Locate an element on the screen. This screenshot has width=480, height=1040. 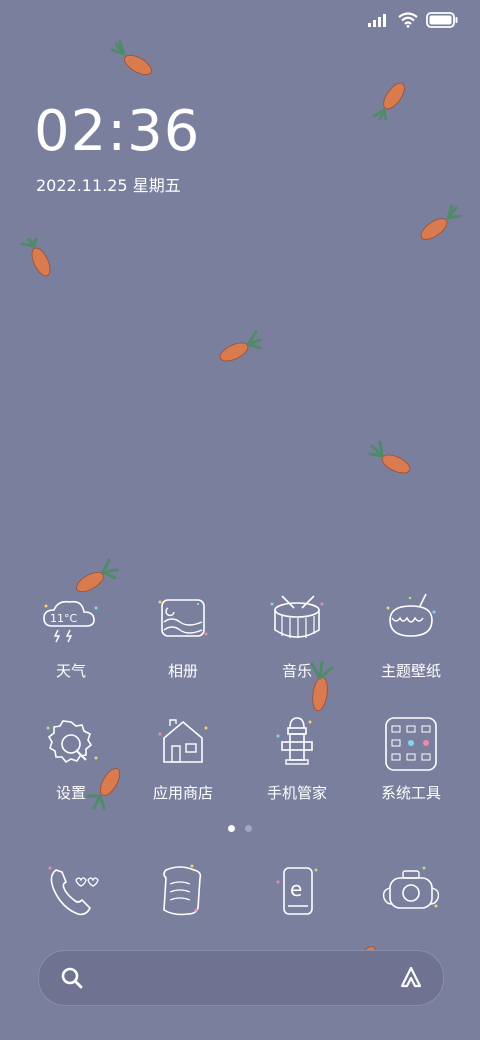
wifi-icon is located at coordinates (408, 20).